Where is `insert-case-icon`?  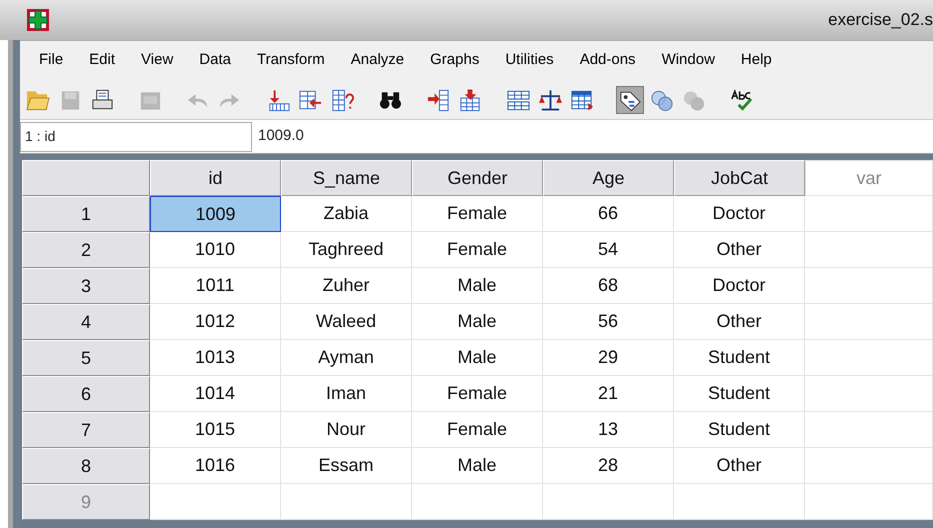
insert-case-icon is located at coordinates (438, 100).